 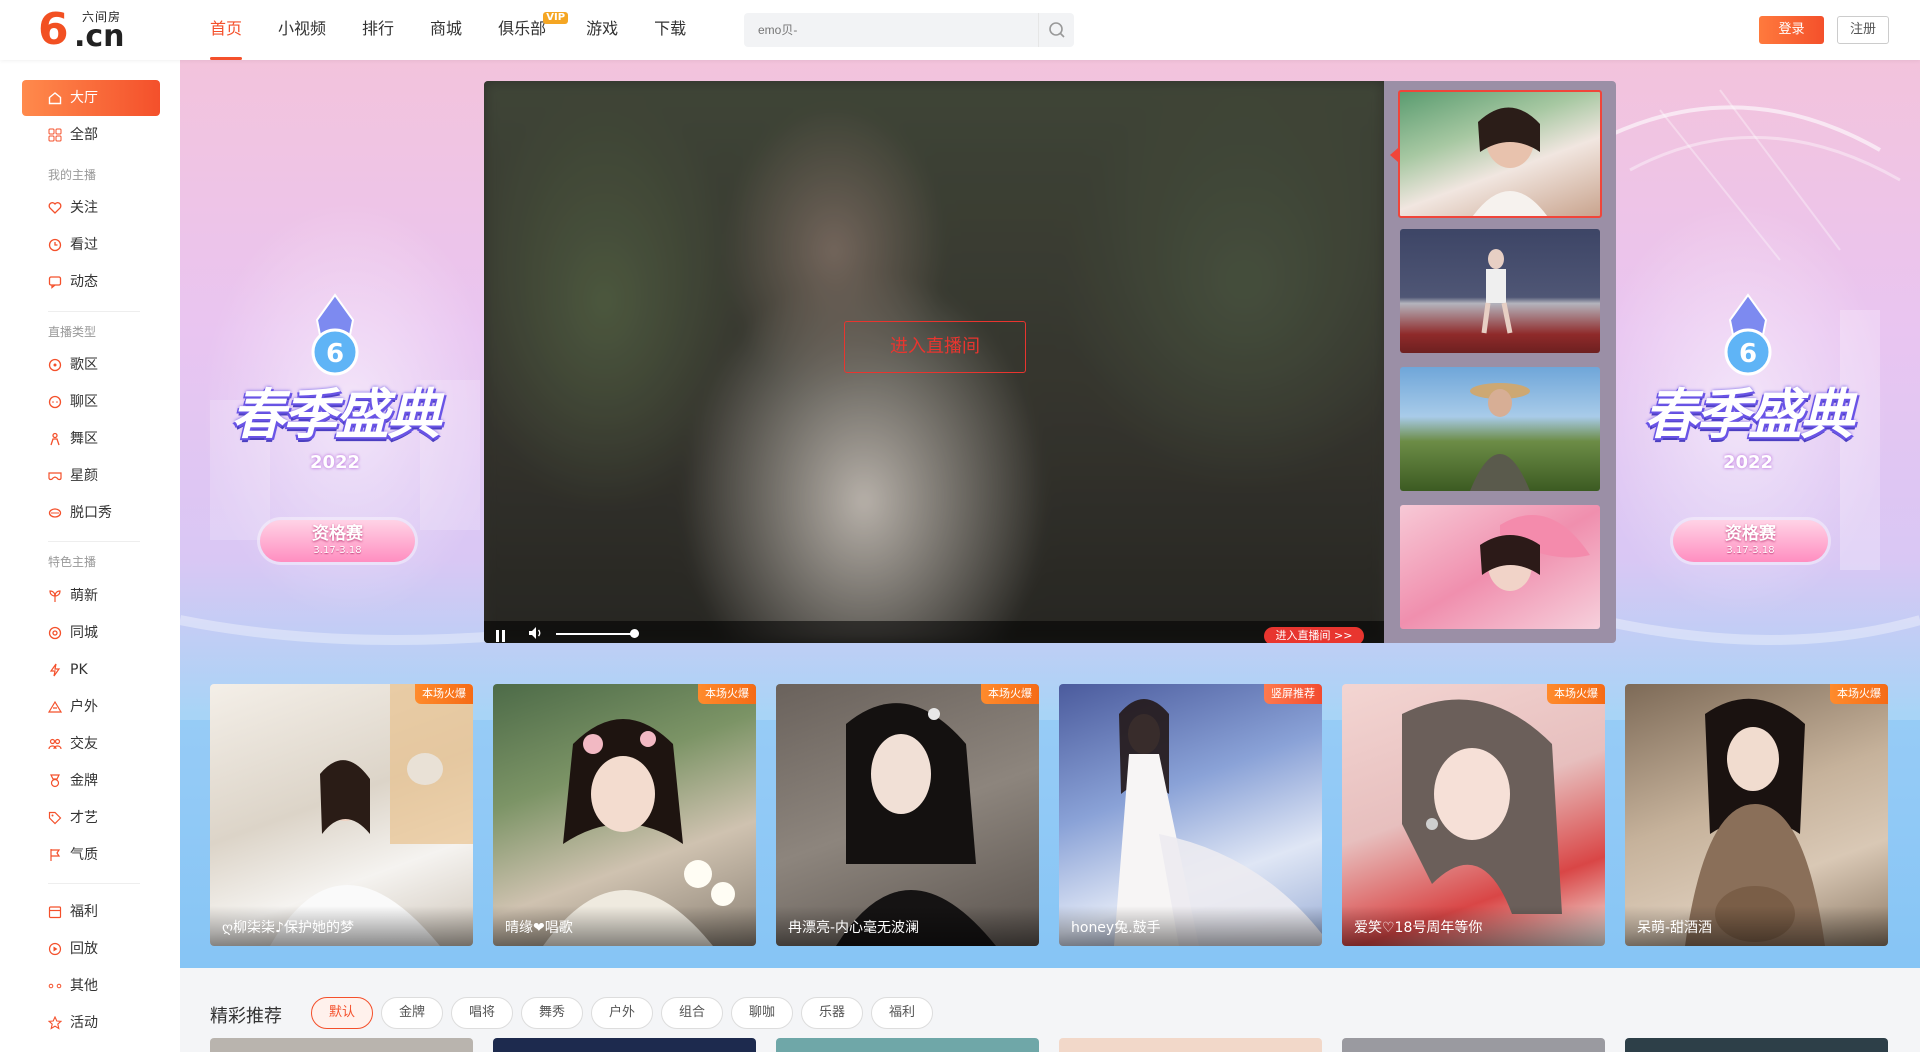 What do you see at coordinates (55, 986) in the screenshot?
I see `more-icon` at bounding box center [55, 986].